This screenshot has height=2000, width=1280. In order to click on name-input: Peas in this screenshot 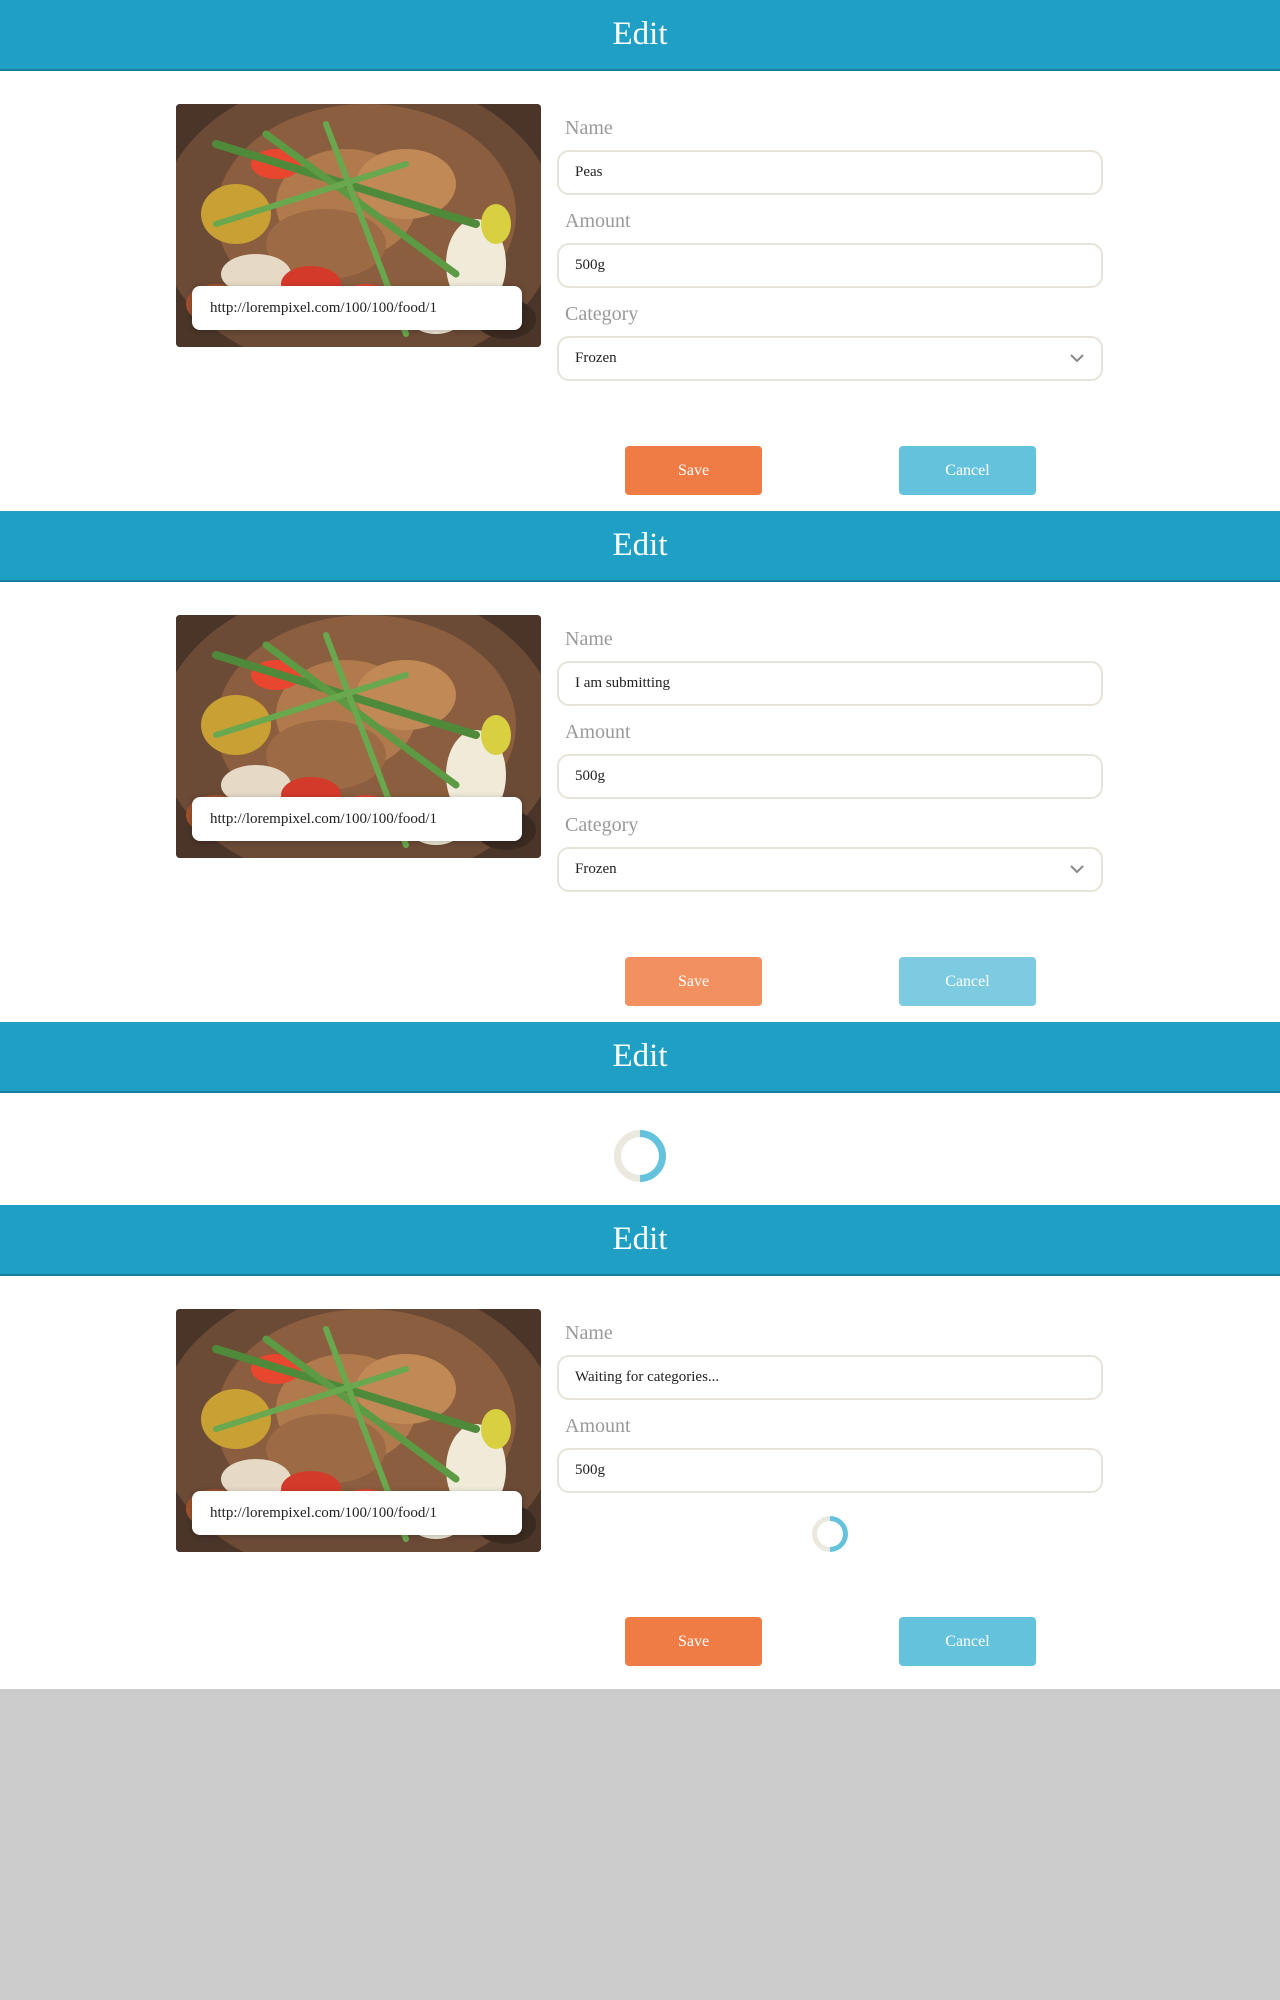, I will do `click(830, 172)`.